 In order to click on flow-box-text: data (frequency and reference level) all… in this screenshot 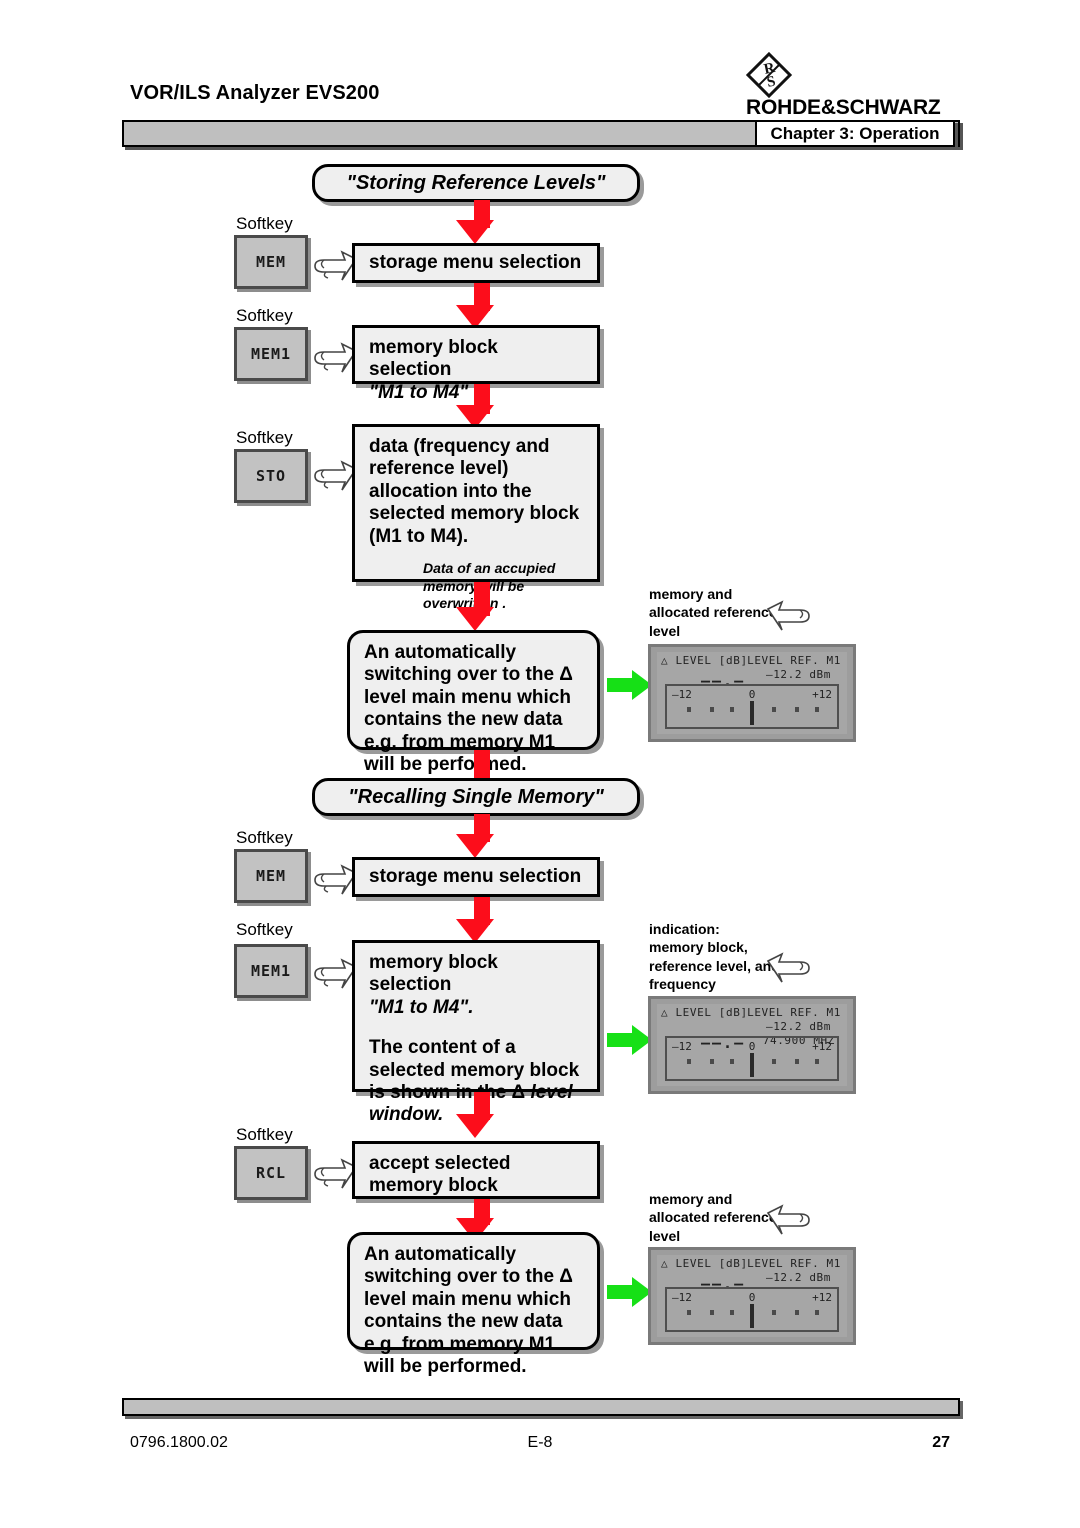, I will do `click(474, 491)`.